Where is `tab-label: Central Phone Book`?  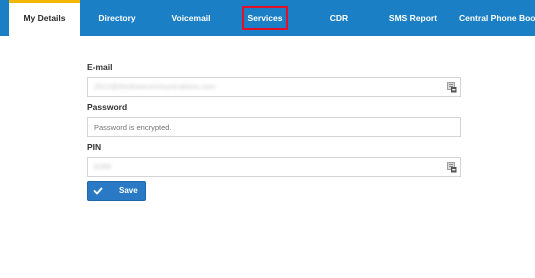
tab-label: Central Phone Book is located at coordinates (497, 18).